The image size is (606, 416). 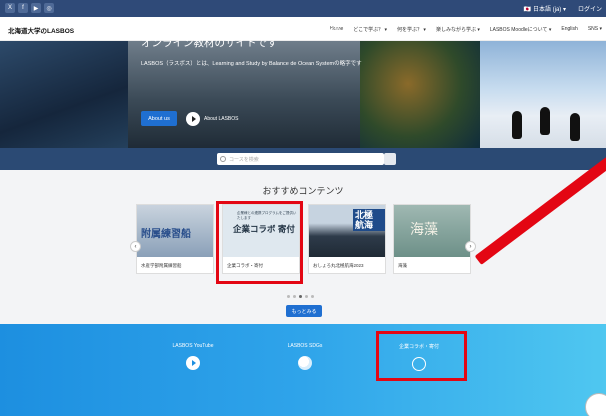 I want to click on card-image: 海藻, so click(x=432, y=231).